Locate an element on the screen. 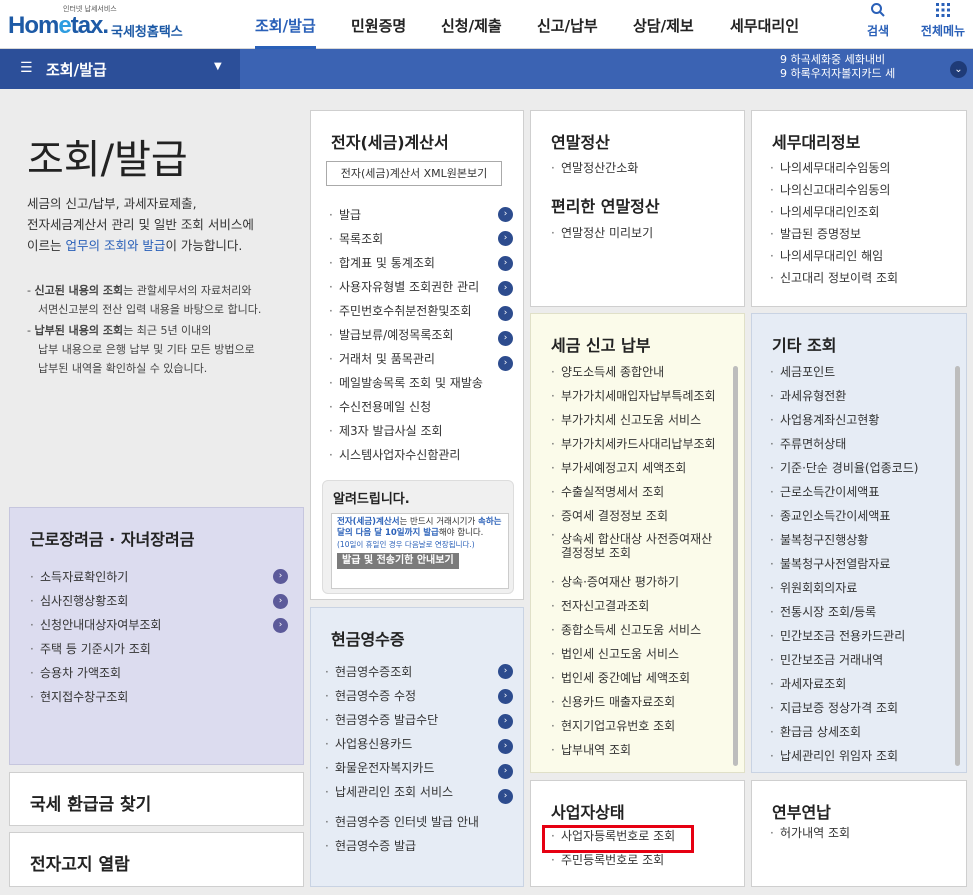  list-item: 사용자유형별 조회권한 관리 is located at coordinates (406, 287).